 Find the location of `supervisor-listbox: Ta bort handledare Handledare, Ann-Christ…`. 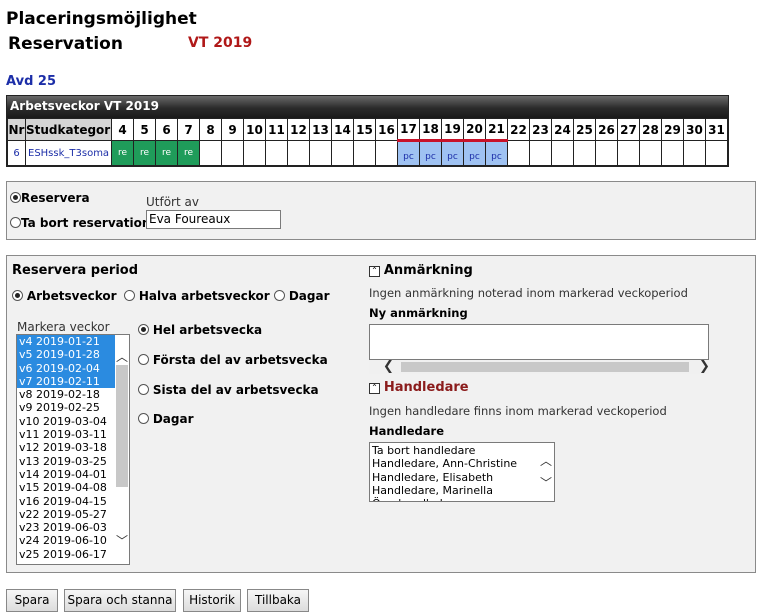

supervisor-listbox: Ta bort handledare Handledare, Ann-Christ… is located at coordinates (462, 472).